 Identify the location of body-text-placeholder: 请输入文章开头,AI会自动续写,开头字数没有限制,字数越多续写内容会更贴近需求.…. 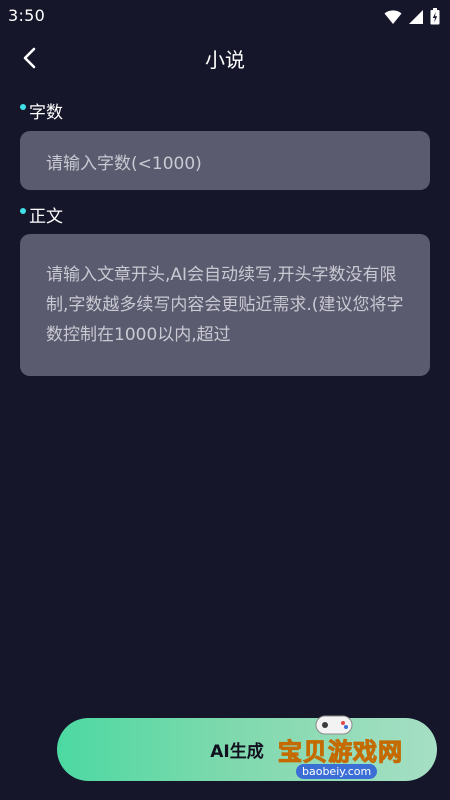
(225, 305).